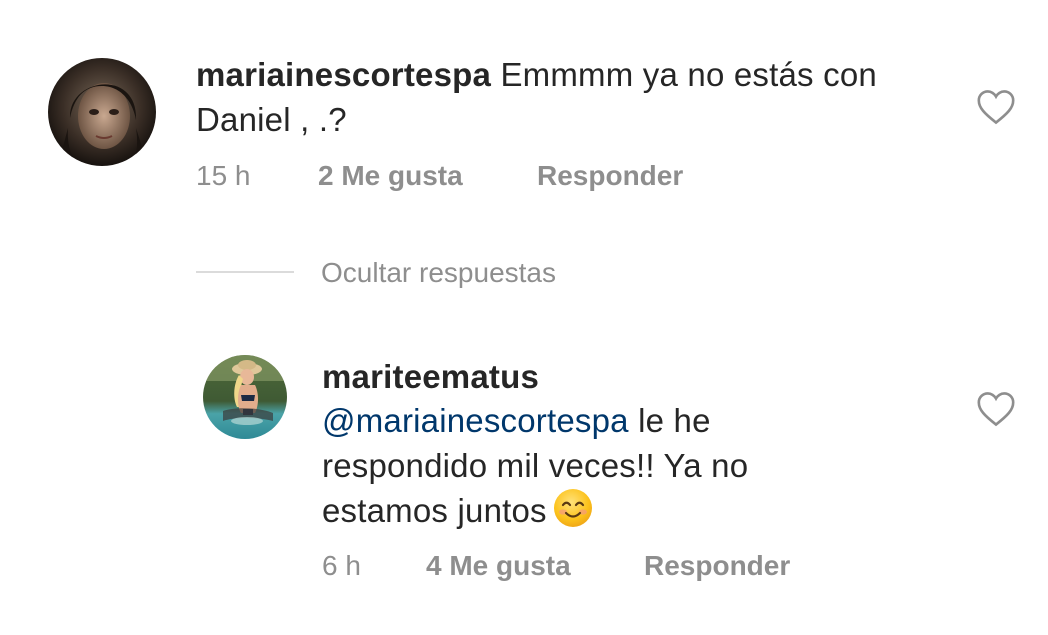 The image size is (1048, 635). What do you see at coordinates (343, 74) in the screenshot?
I see `comment-username: mariainescortespa` at bounding box center [343, 74].